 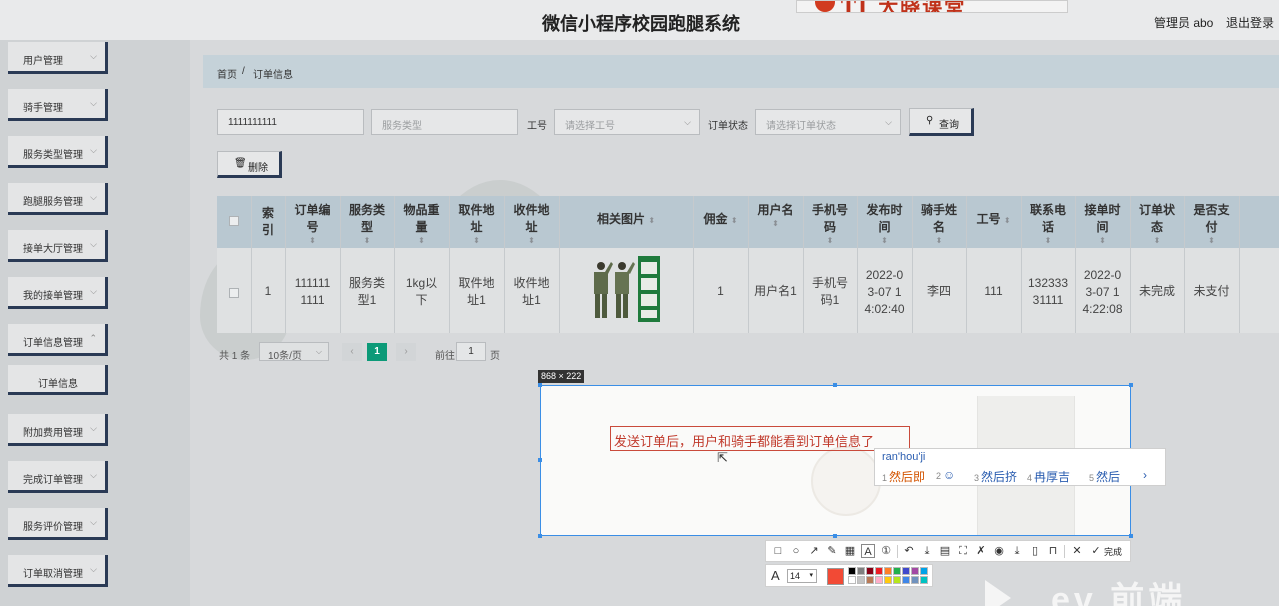 I want to click on row-checkbox, so click(x=234, y=293).